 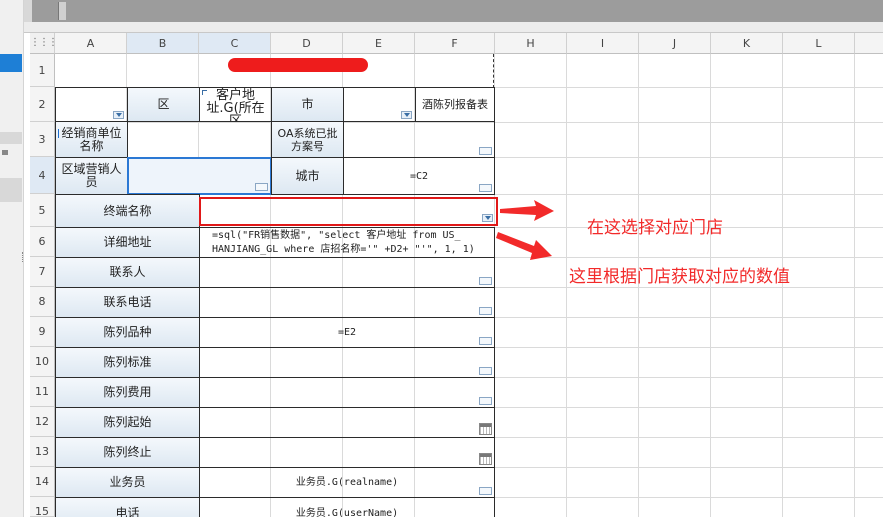 I want to click on panel-selected-marker, so click(x=11, y=63).